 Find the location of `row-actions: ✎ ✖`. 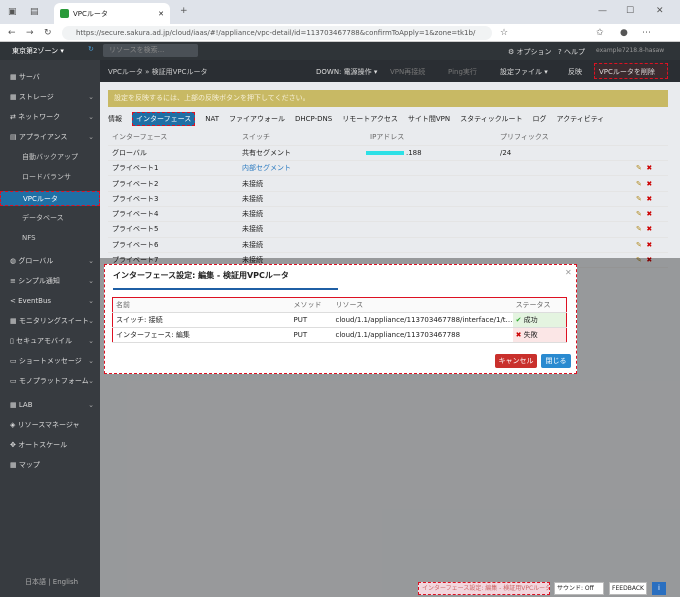

row-actions: ✎ ✖ is located at coordinates (650, 213).